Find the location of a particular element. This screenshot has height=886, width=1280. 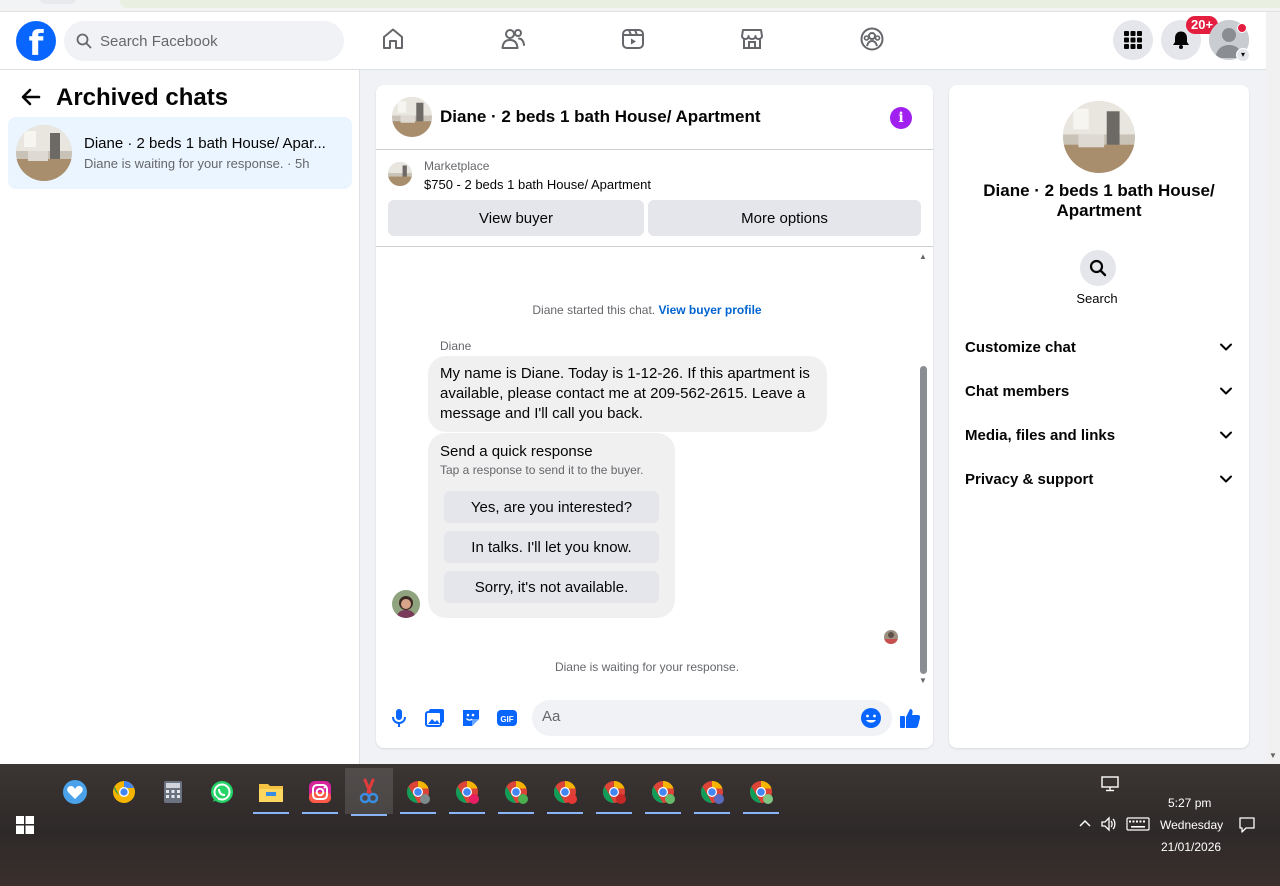

view-buyer-button: View buyer is located at coordinates (516, 218).